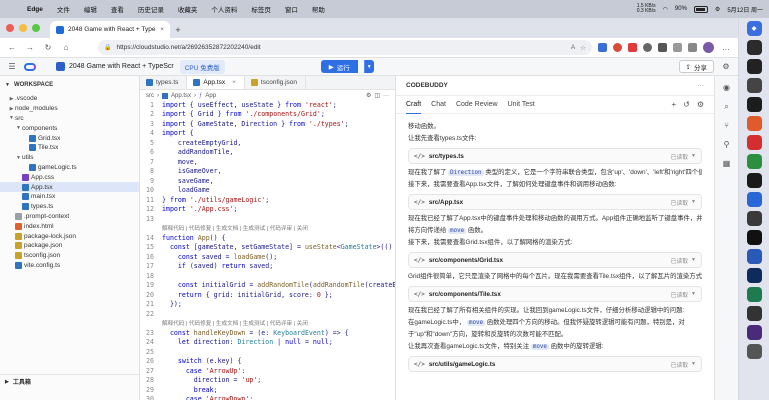 The width and height of the screenshot is (769, 400). Describe the element at coordinates (117, 9) in the screenshot. I see `menu-view: 查看` at that location.